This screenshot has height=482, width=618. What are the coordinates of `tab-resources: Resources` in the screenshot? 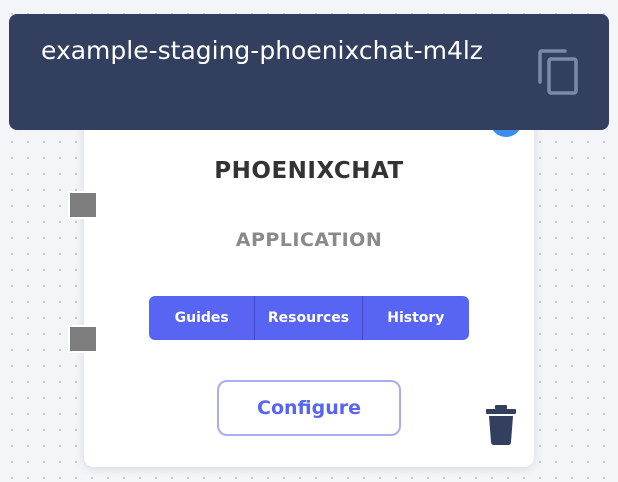 It's located at (307, 318).